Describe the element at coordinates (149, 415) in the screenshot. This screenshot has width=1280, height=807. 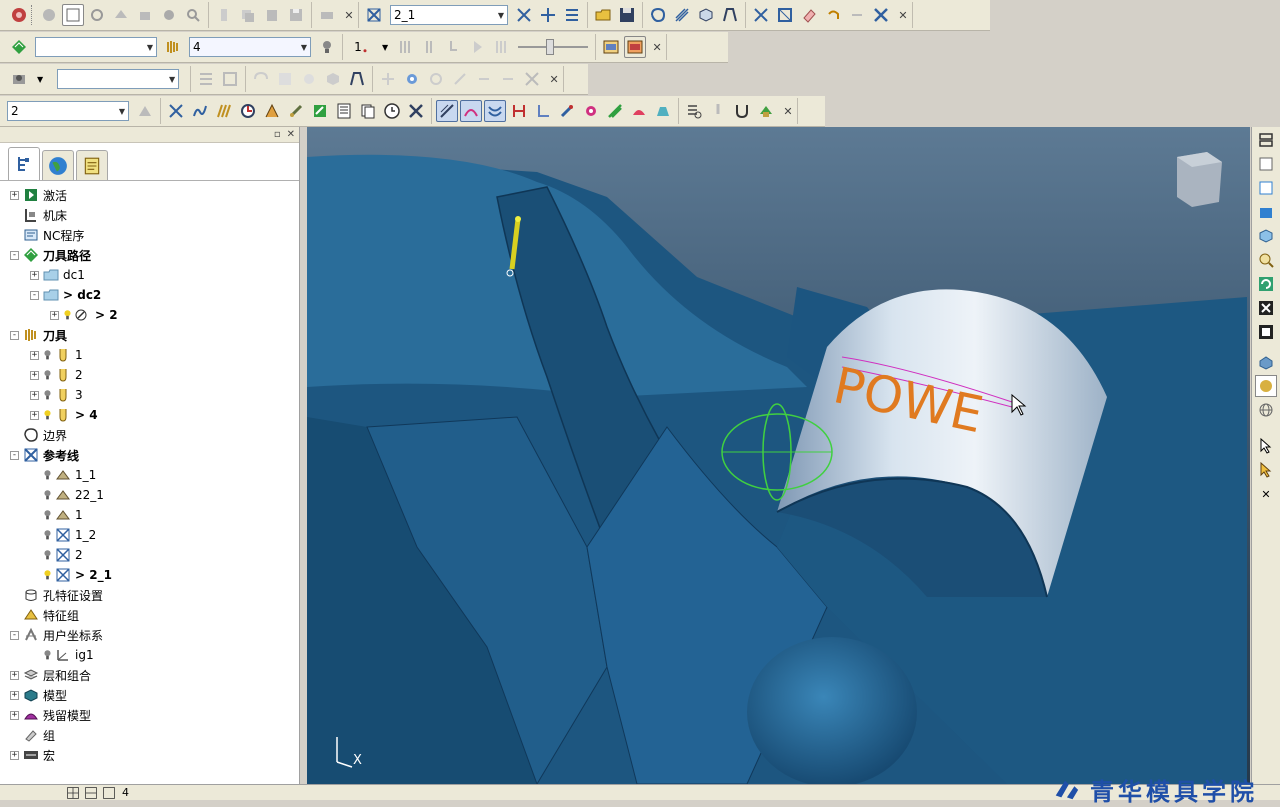
I see `tree-node: + > 4` at that location.